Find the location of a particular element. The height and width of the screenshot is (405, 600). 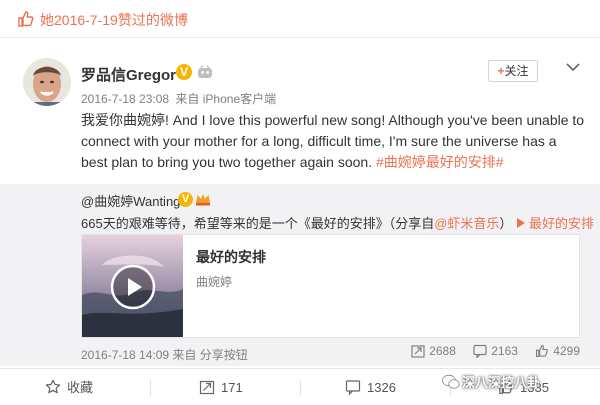

liked-by-text: 她2016-7-19赞过的微博 is located at coordinates (114, 20).